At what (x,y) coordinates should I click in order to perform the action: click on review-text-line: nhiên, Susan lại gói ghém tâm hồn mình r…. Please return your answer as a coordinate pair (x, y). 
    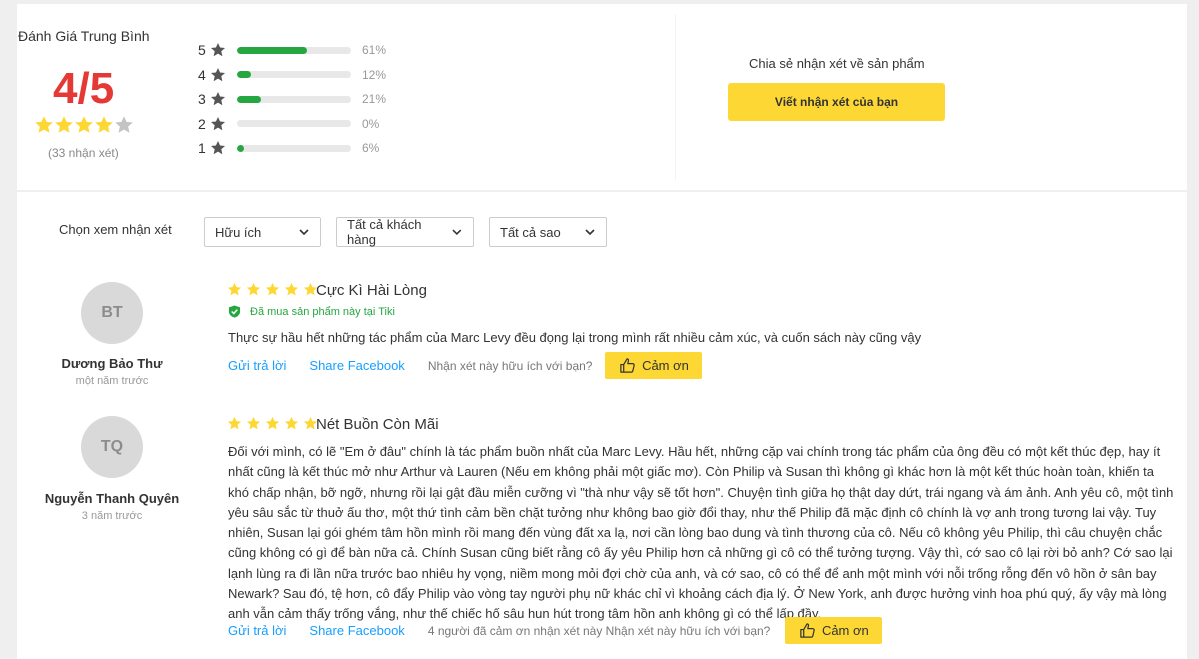
    Looking at the image, I should click on (695, 533).